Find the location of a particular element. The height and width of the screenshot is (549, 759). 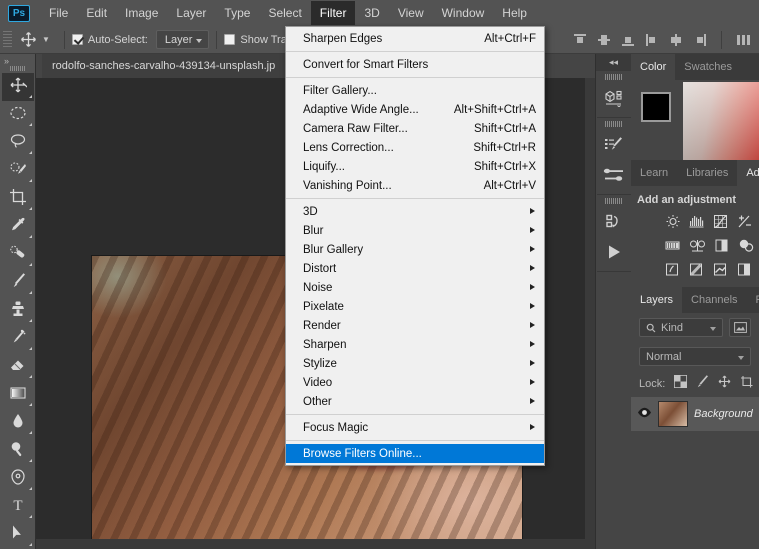

canvas-horizontal-scrollbar is located at coordinates (315, 544).